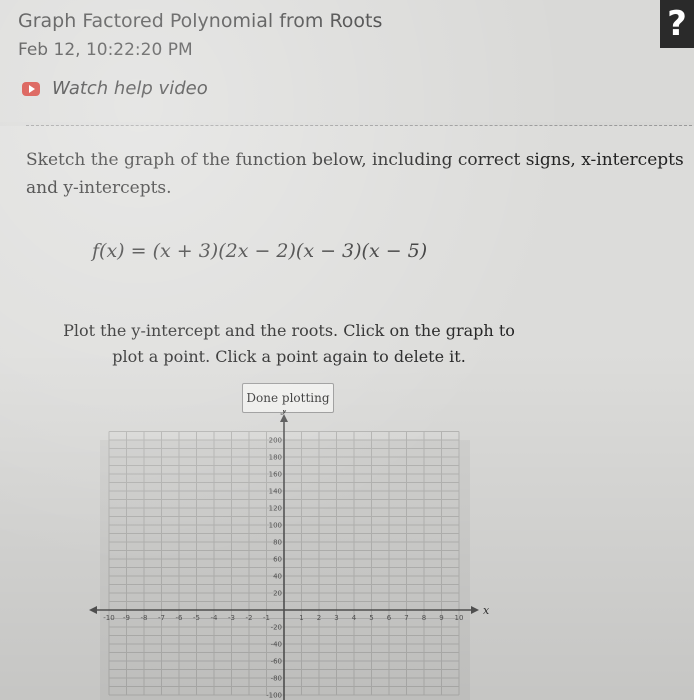 This screenshot has height=700, width=694. I want to click on y-tick-label: 200, so click(275, 441).